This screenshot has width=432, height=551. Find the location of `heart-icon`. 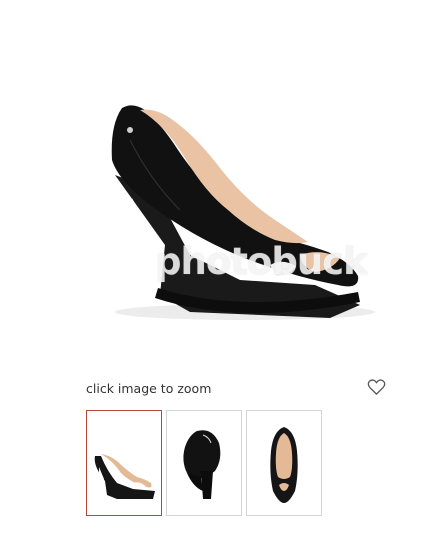

heart-icon is located at coordinates (376, 387).